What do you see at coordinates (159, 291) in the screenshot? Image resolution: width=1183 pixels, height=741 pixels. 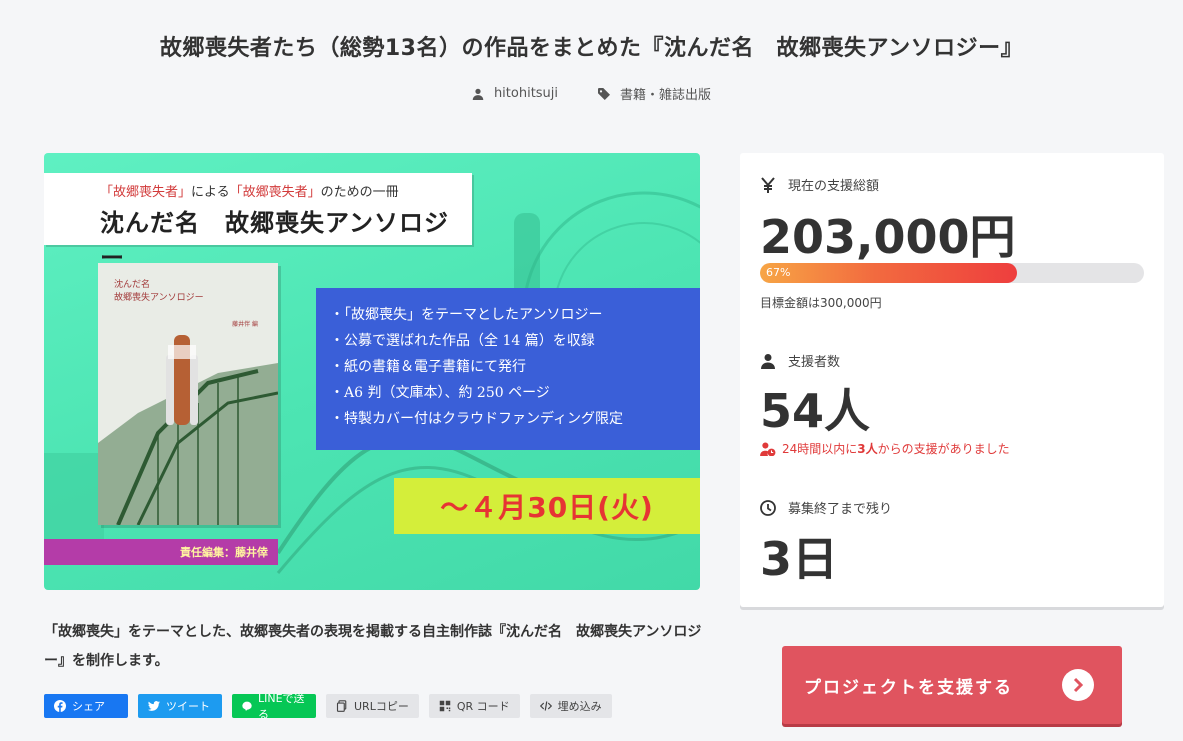 I see `book-cover-title: 沈んだ名 故郷喪失アンソロジー` at bounding box center [159, 291].